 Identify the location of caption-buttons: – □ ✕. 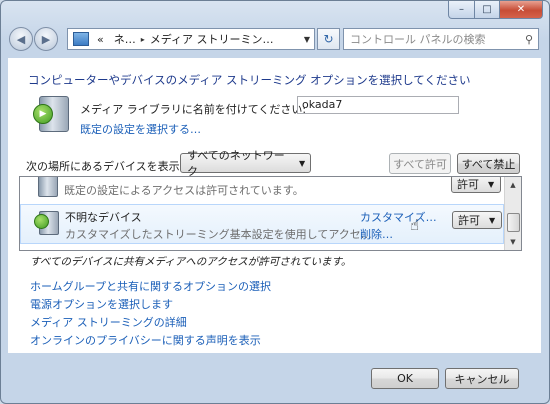
(495, 10).